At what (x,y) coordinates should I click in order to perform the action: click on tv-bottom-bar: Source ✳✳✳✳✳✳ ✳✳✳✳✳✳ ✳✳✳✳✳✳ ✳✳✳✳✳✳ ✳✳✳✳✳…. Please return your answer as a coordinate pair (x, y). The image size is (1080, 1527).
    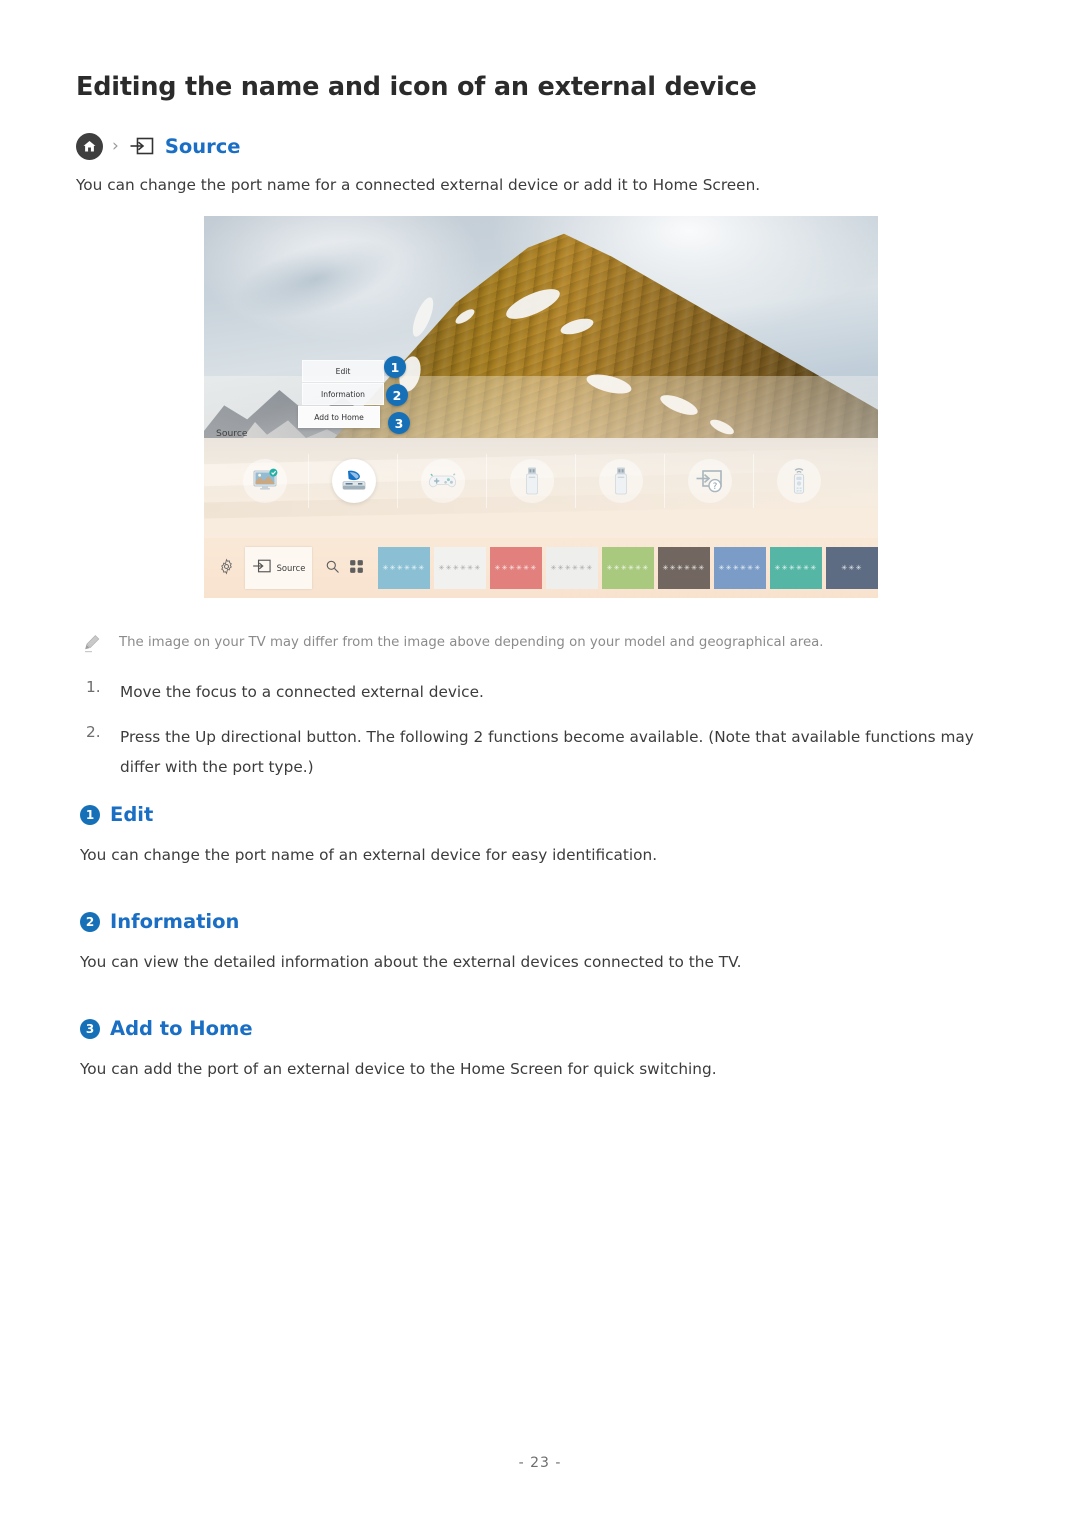
    Looking at the image, I should click on (541, 568).